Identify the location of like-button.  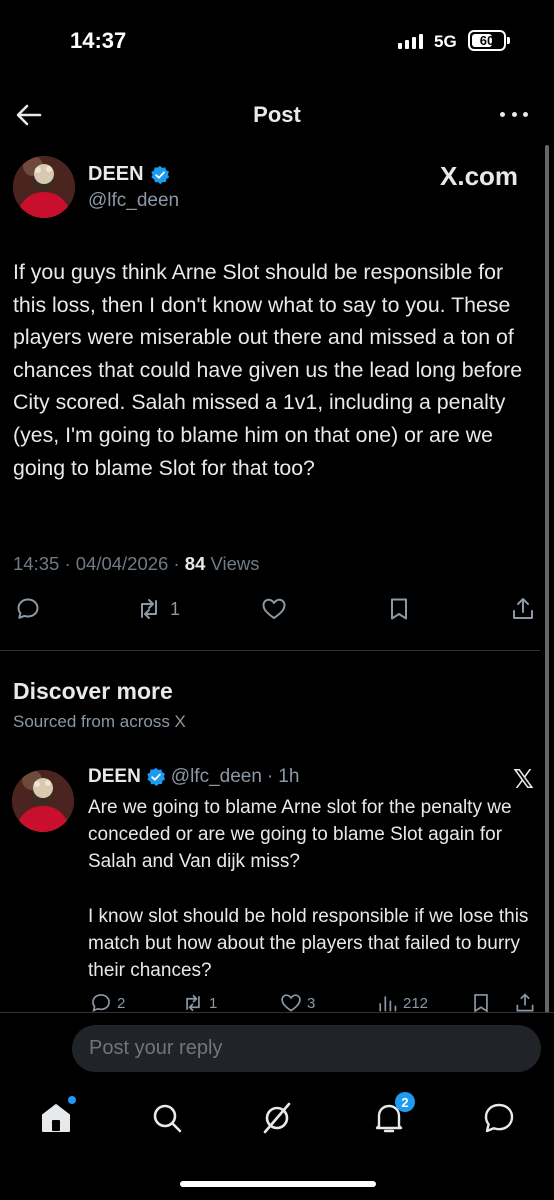
(274, 609).